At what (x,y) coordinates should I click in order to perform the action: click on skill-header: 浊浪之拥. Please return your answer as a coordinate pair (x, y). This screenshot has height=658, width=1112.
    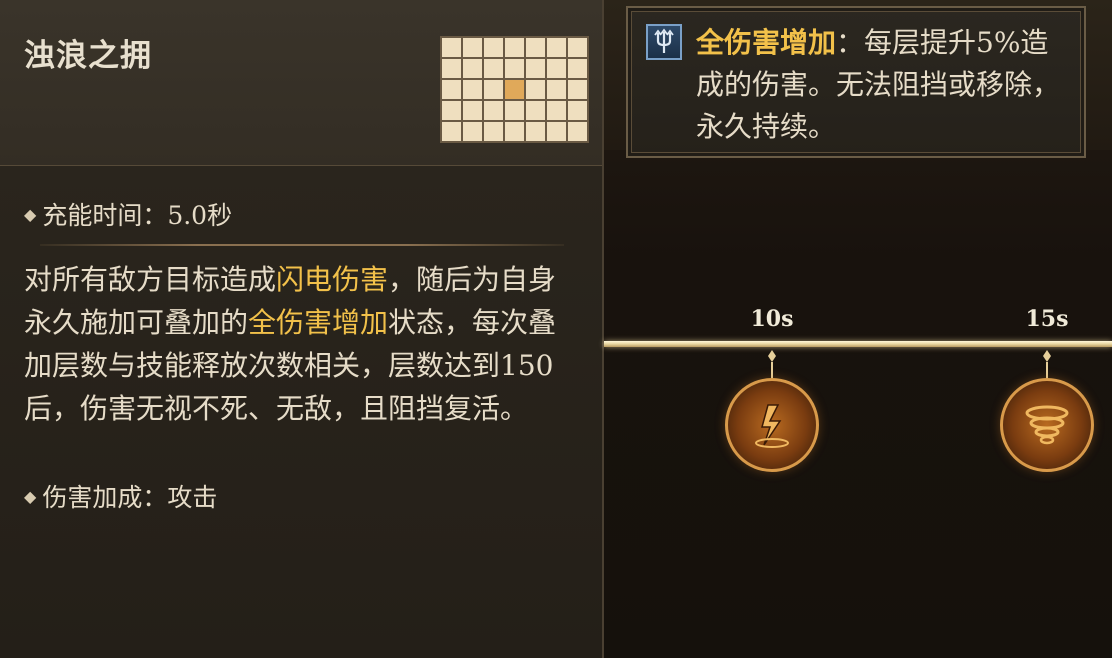
    Looking at the image, I should click on (301, 83).